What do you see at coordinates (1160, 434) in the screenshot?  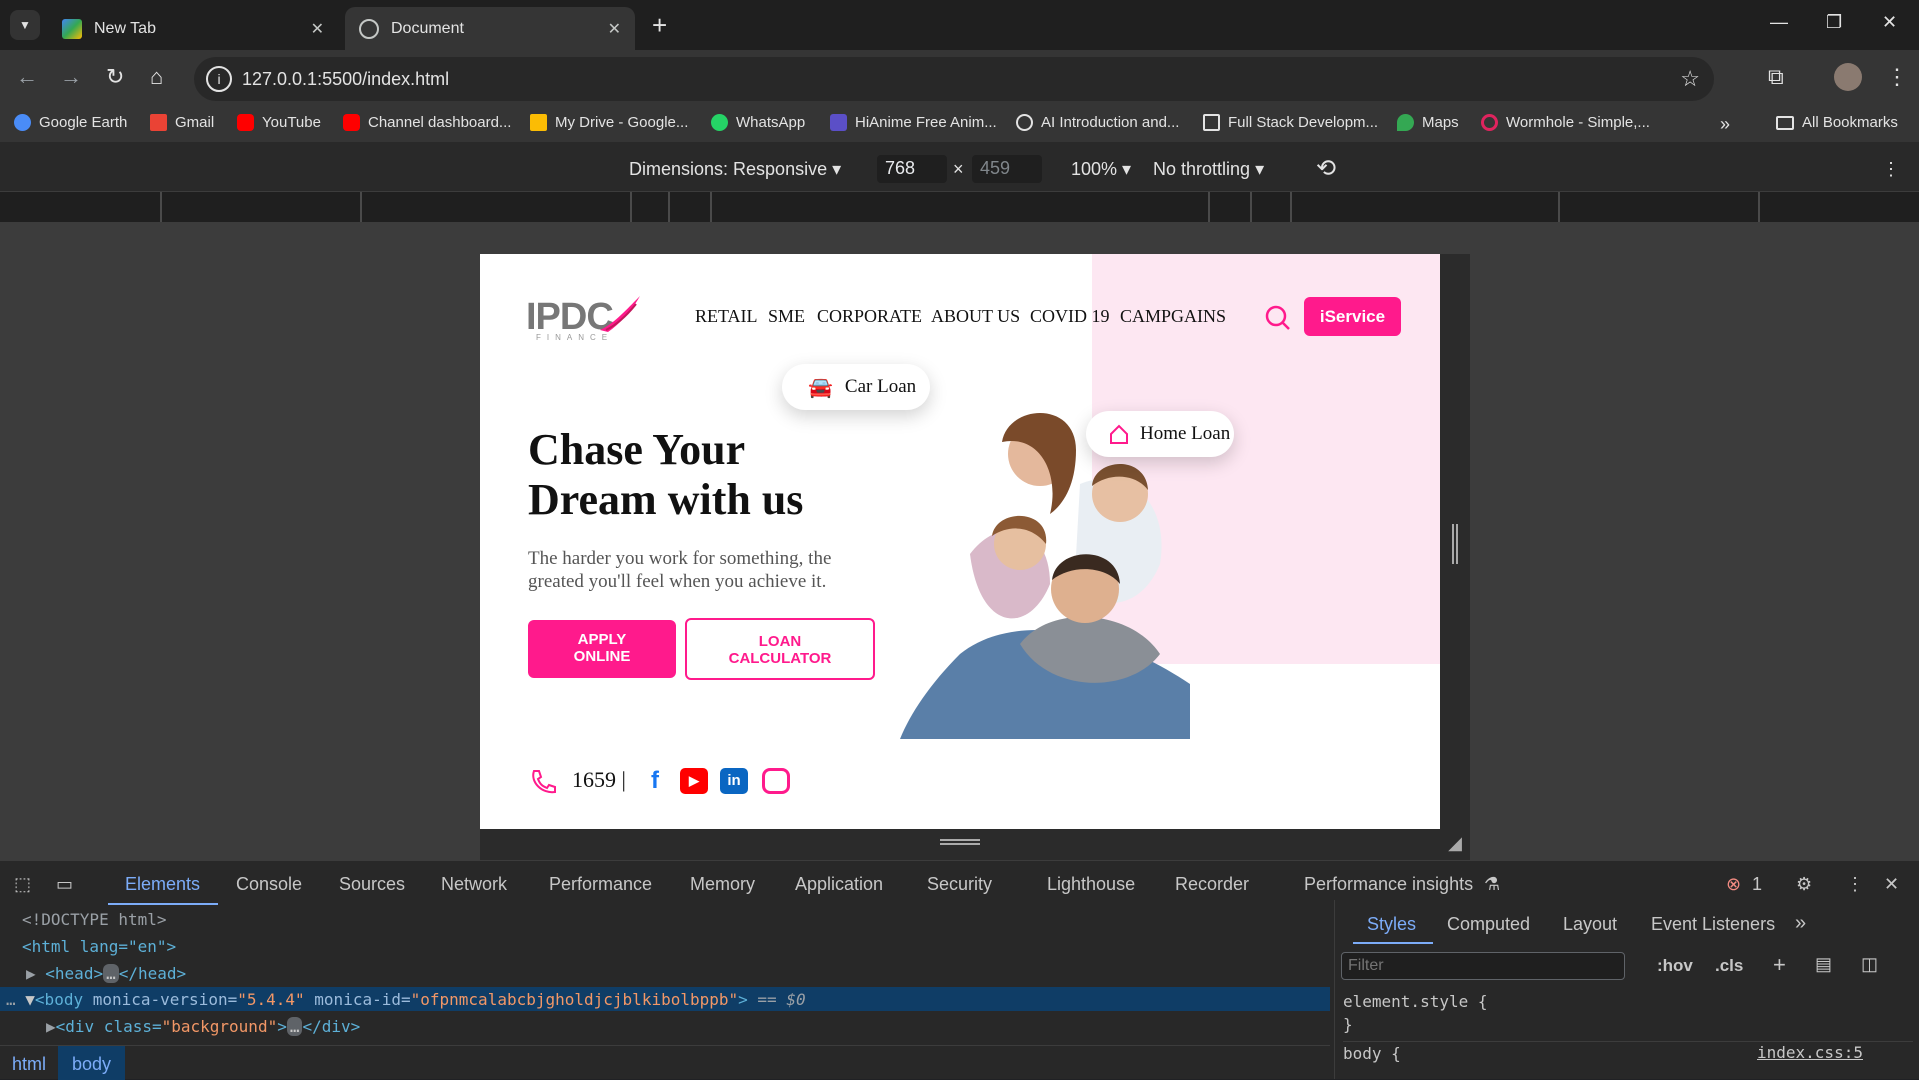 I see `home-loan-pill: Home Loan` at bounding box center [1160, 434].